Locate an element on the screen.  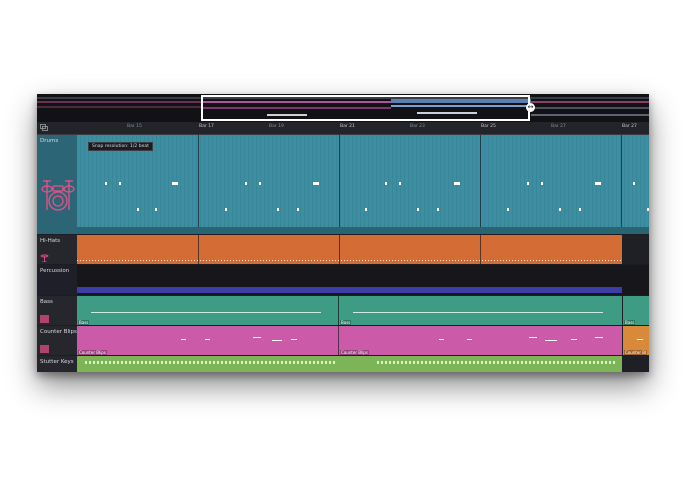
track-header: Percussion is located at coordinates (57, 280).